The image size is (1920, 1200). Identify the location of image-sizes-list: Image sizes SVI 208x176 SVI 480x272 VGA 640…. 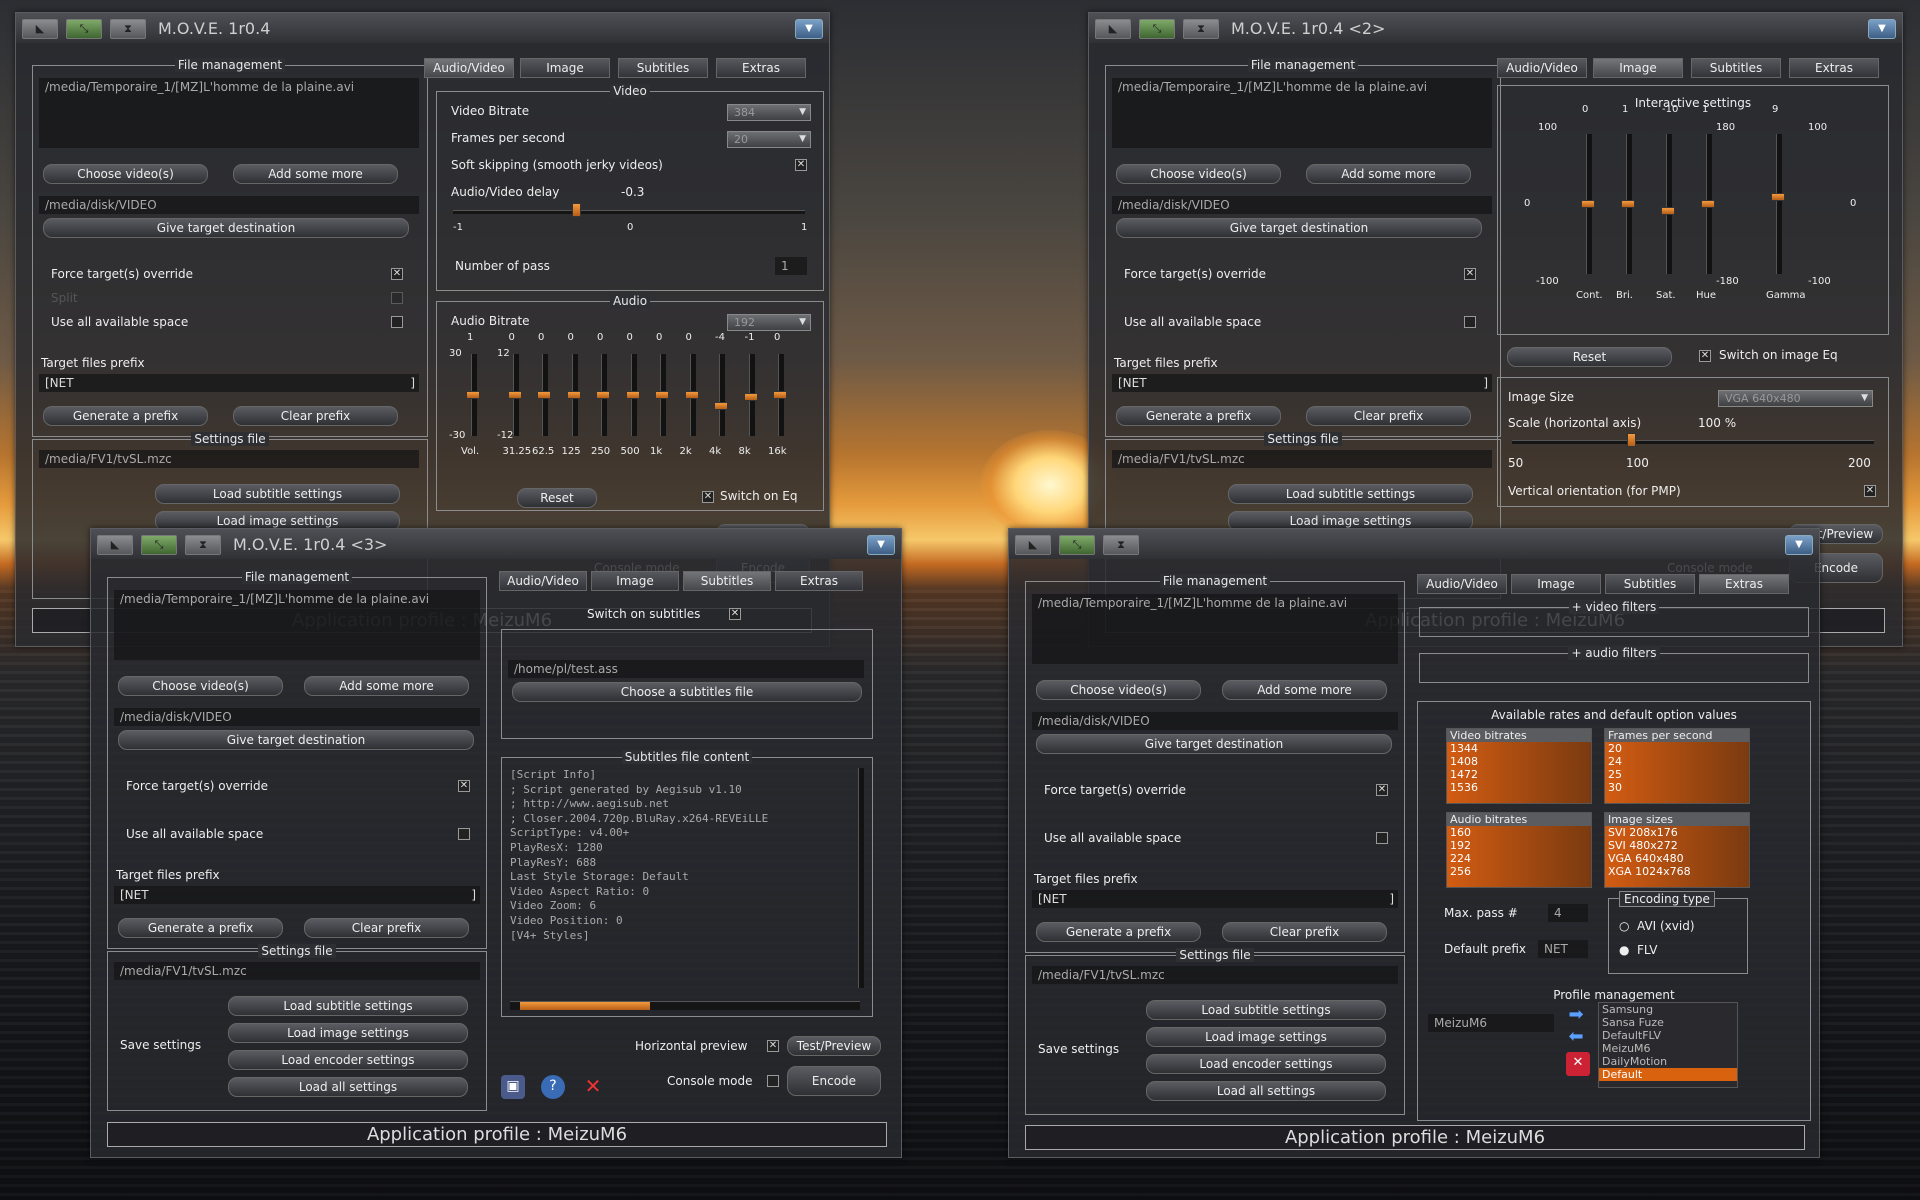
(1677, 850).